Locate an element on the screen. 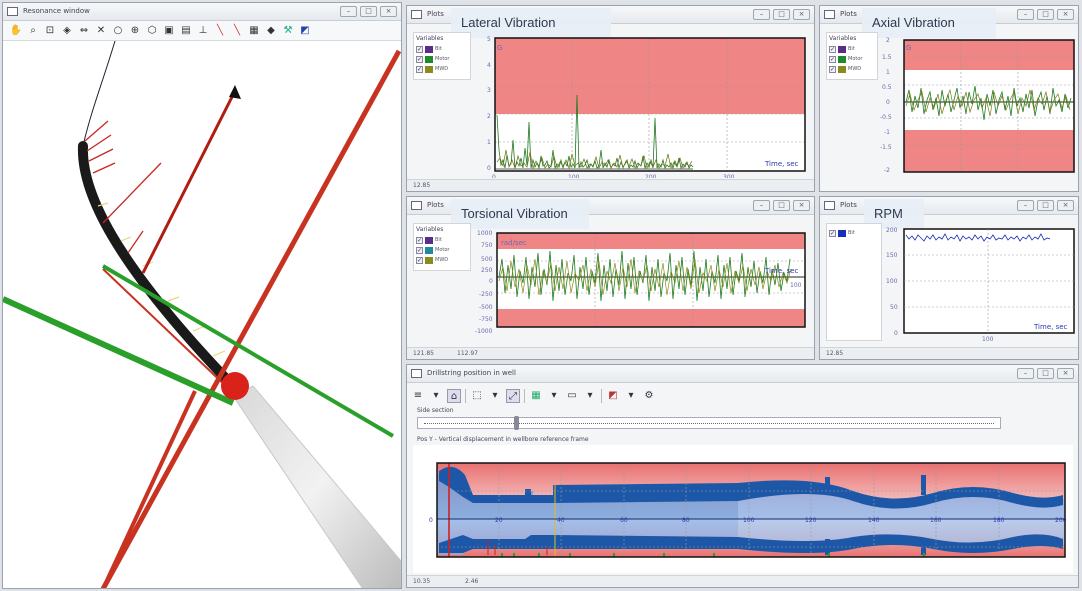 The width and height of the screenshot is (1082, 591). circle-icon: ○ is located at coordinates (118, 31).